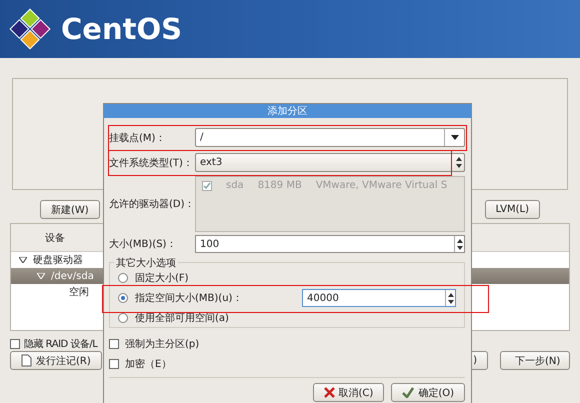 This screenshot has height=403, width=580. What do you see at coordinates (61, 344) in the screenshot?
I see `checkbox-label: 隐藏 RAID 设备/L` at bounding box center [61, 344].